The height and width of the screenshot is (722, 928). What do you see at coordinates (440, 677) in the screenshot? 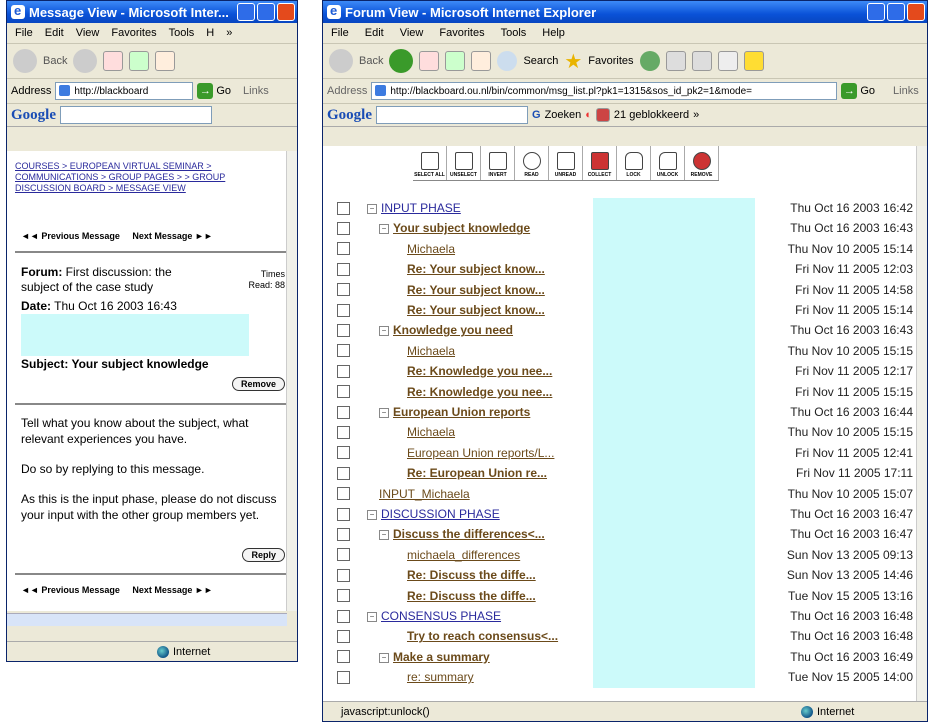
I see `message-title-link: re: summary` at bounding box center [440, 677].